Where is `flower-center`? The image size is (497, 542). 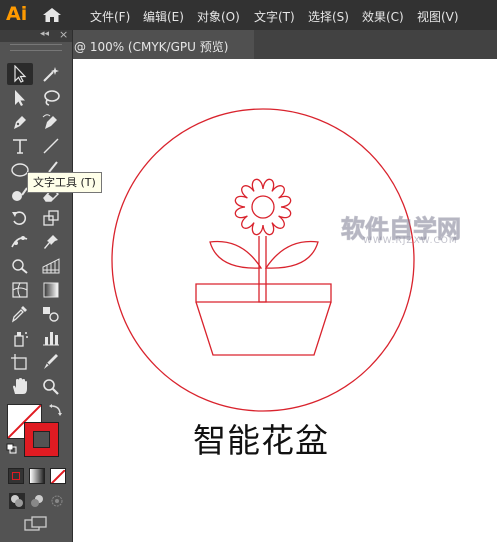 flower-center is located at coordinates (263, 207).